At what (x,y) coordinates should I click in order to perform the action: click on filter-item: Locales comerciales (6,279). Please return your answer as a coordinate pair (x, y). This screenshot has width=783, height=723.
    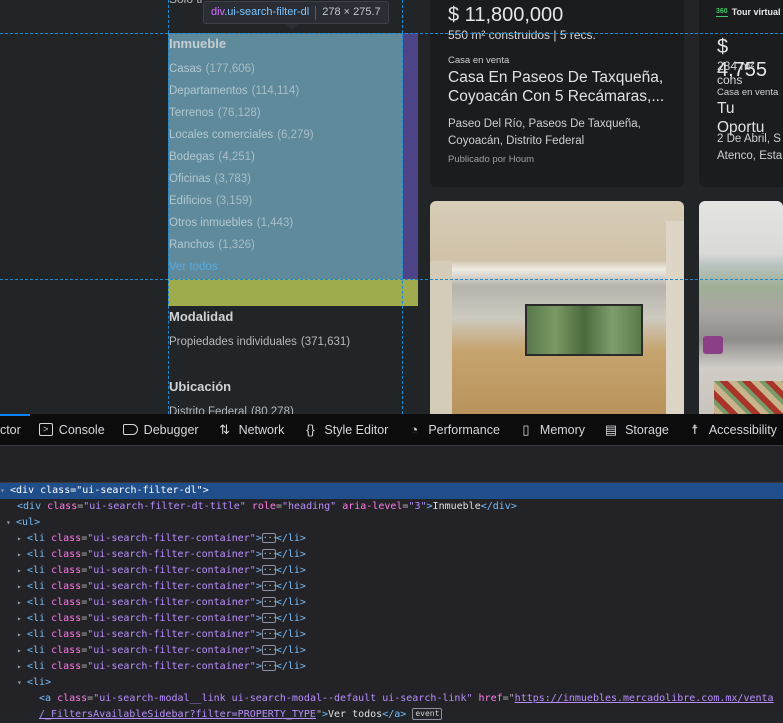
    Looking at the image, I should click on (241, 137).